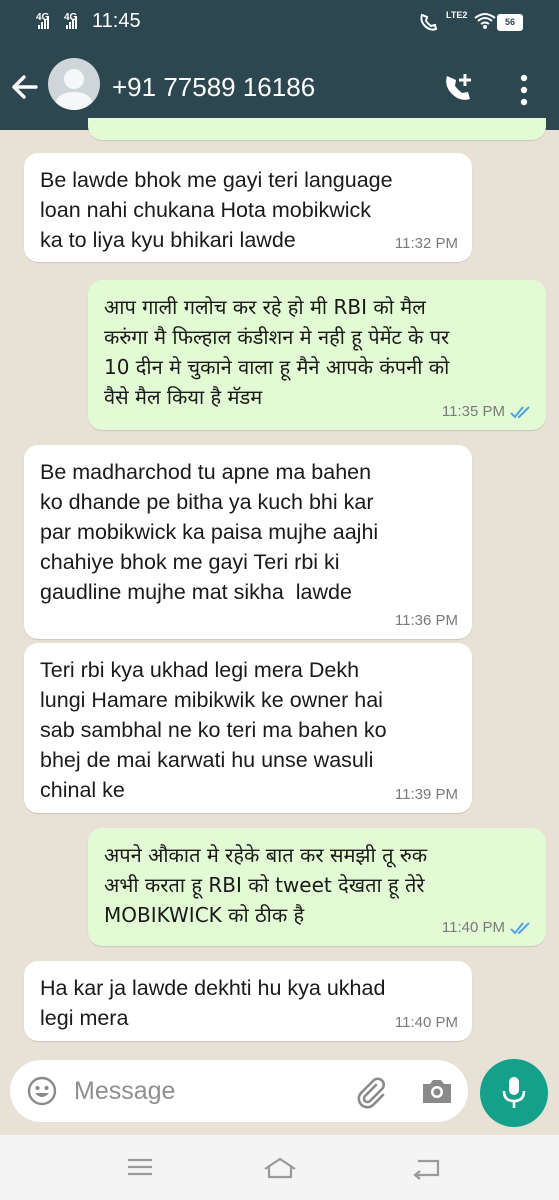  I want to click on status-time: 11:45, so click(116, 21).